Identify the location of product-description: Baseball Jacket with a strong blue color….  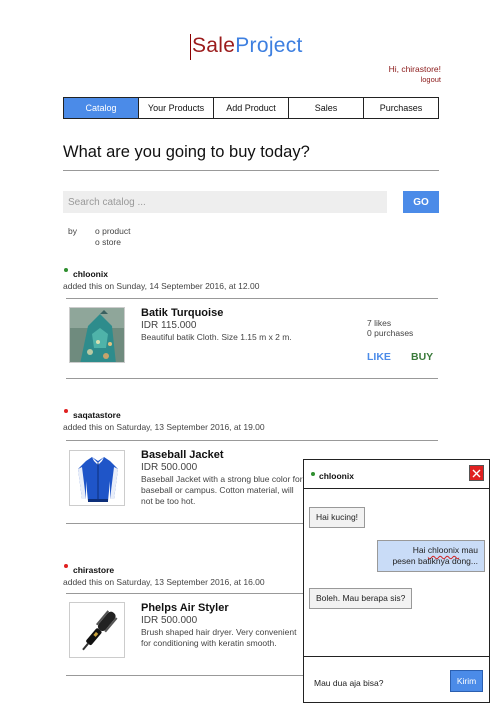
(222, 490).